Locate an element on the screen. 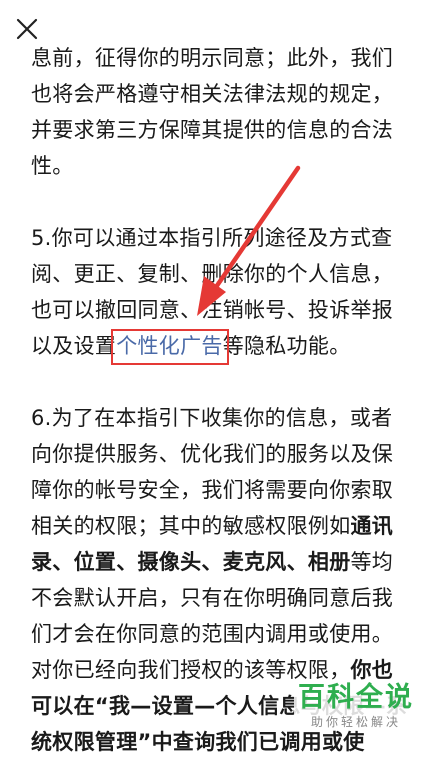 Image resolution: width=432 pixels, height=760 pixels. watermark: 百科全说 助你轻松解决 is located at coordinates (356, 706).